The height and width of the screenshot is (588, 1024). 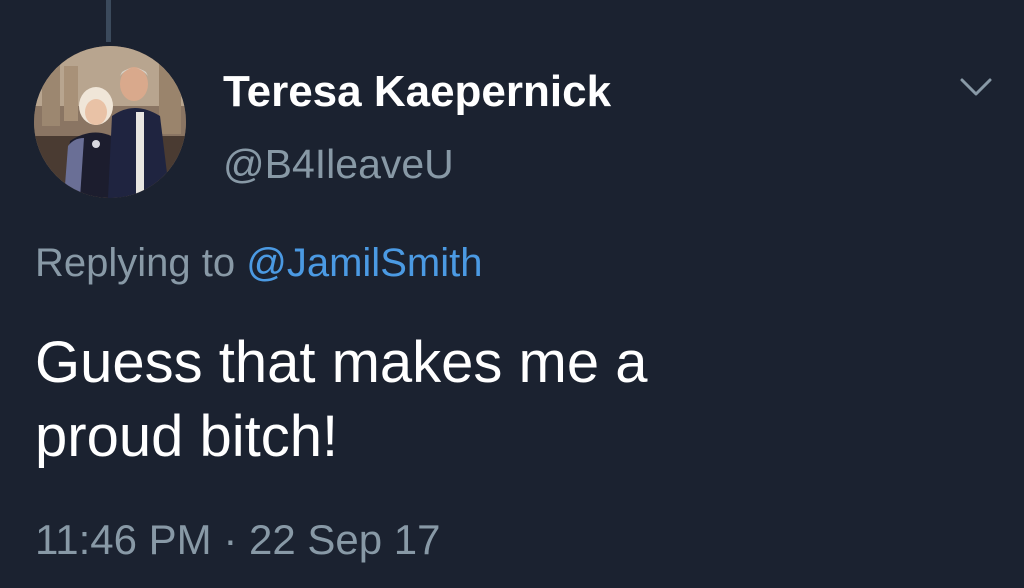 I want to click on replying-to-line: Replying to @JamilSmith, so click(x=258, y=263).